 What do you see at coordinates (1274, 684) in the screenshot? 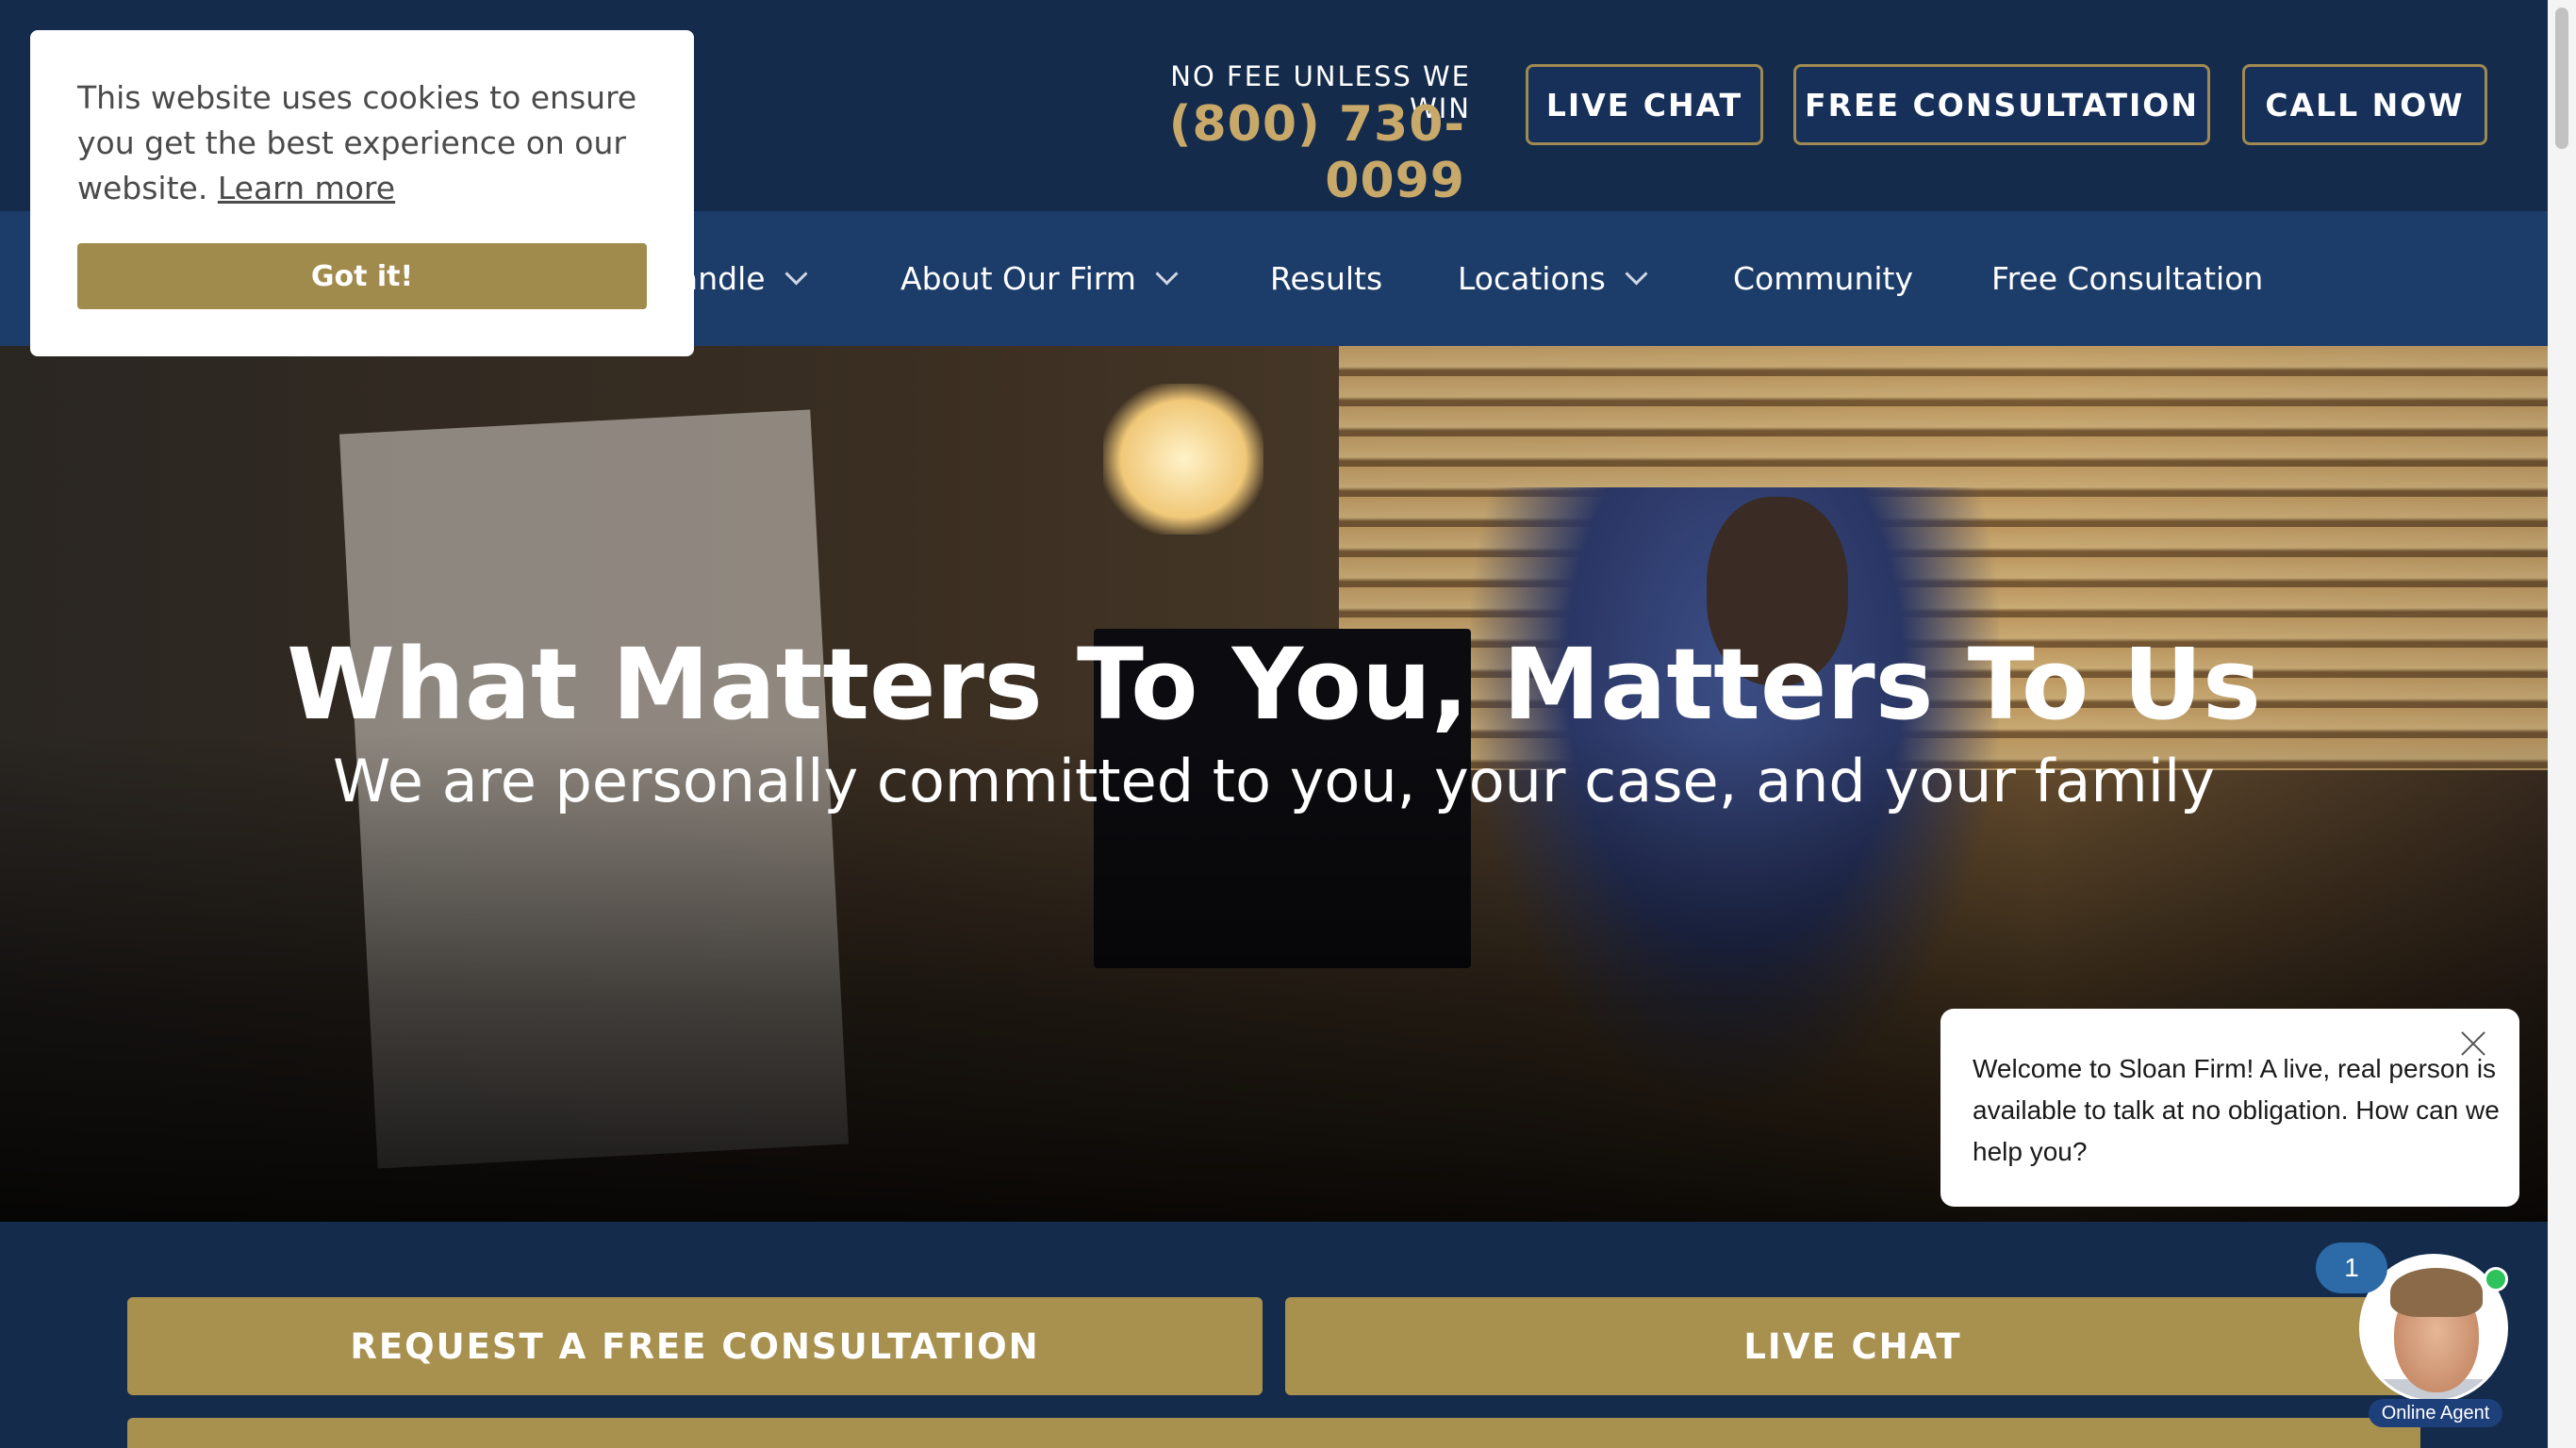
I see `hero-title: What Matters To You, Matters To Us` at bounding box center [1274, 684].